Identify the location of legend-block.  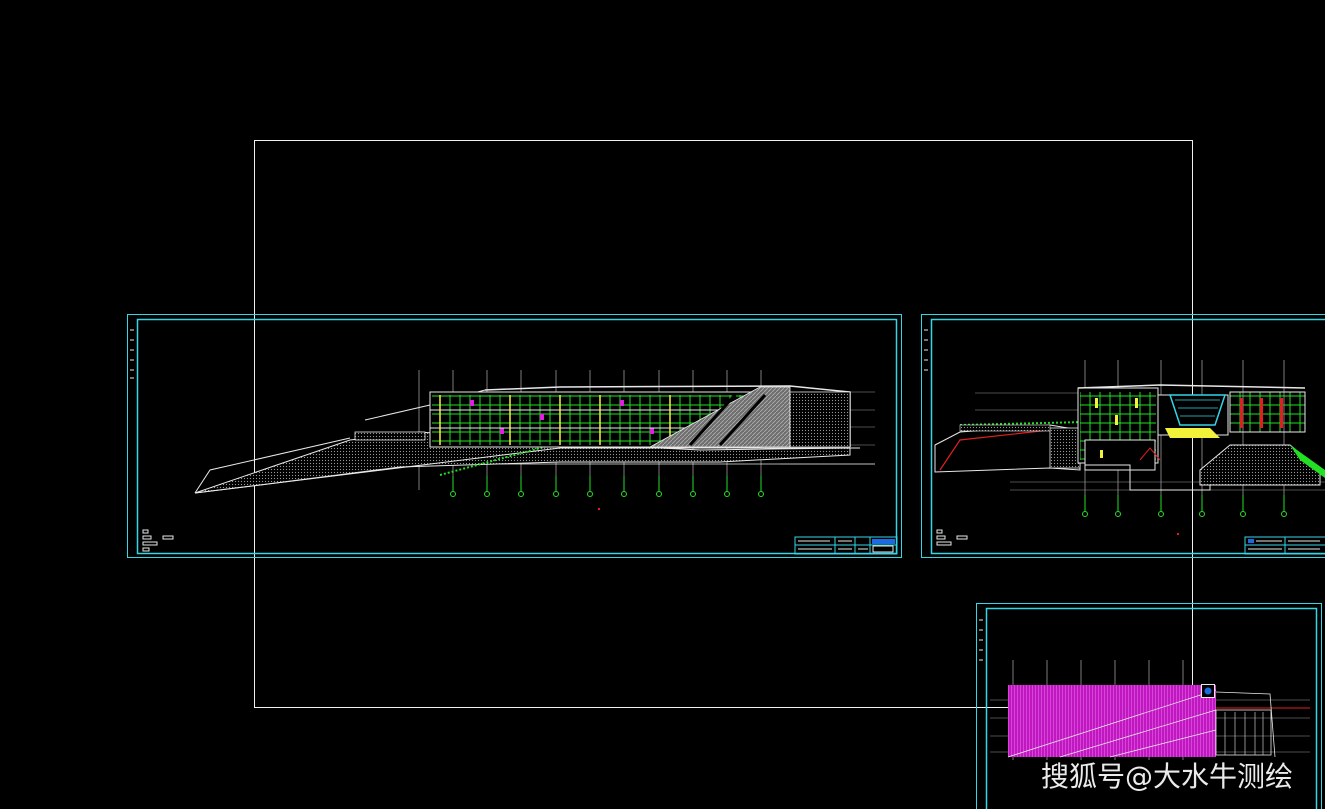
(158, 540).